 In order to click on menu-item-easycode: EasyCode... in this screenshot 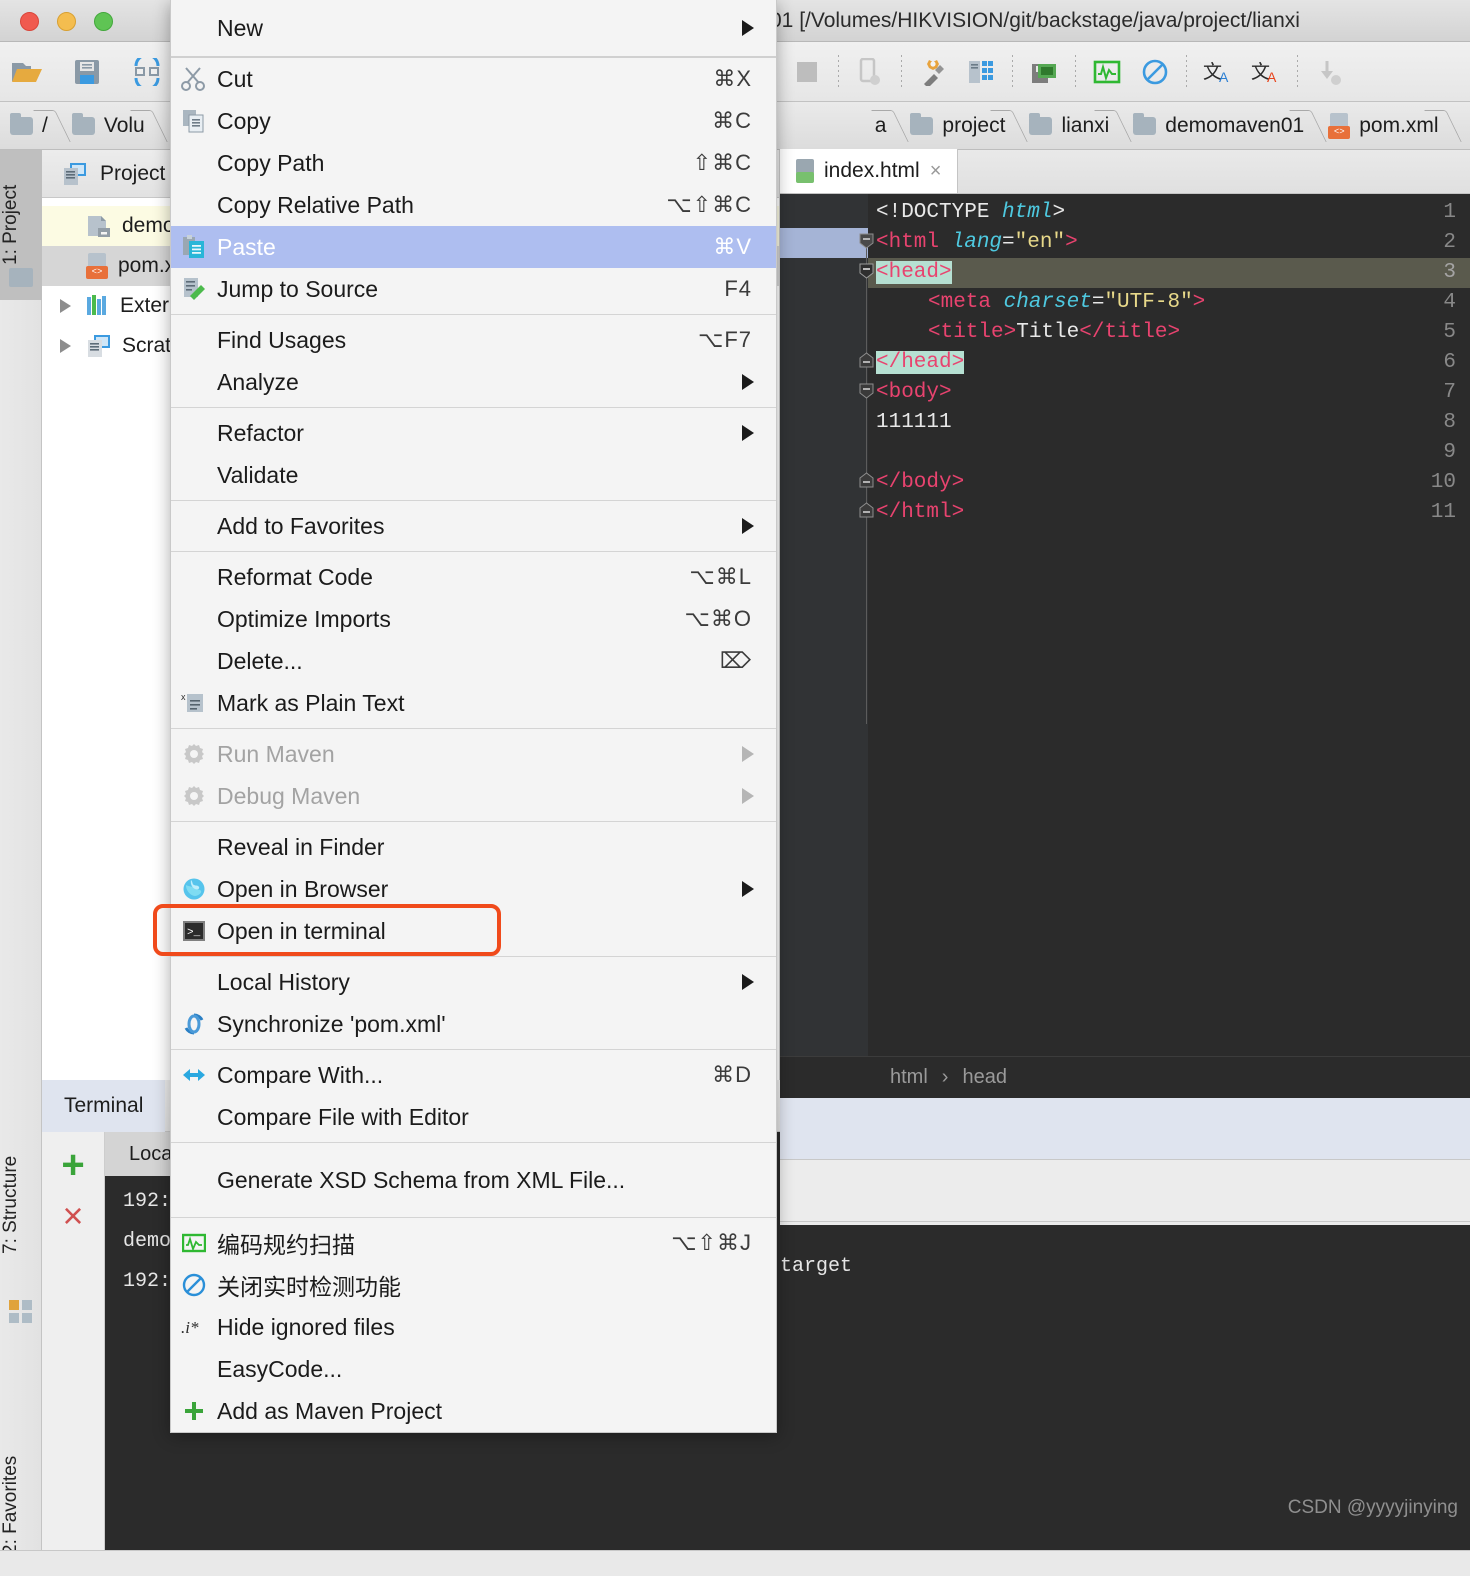, I will do `click(473, 1369)`.